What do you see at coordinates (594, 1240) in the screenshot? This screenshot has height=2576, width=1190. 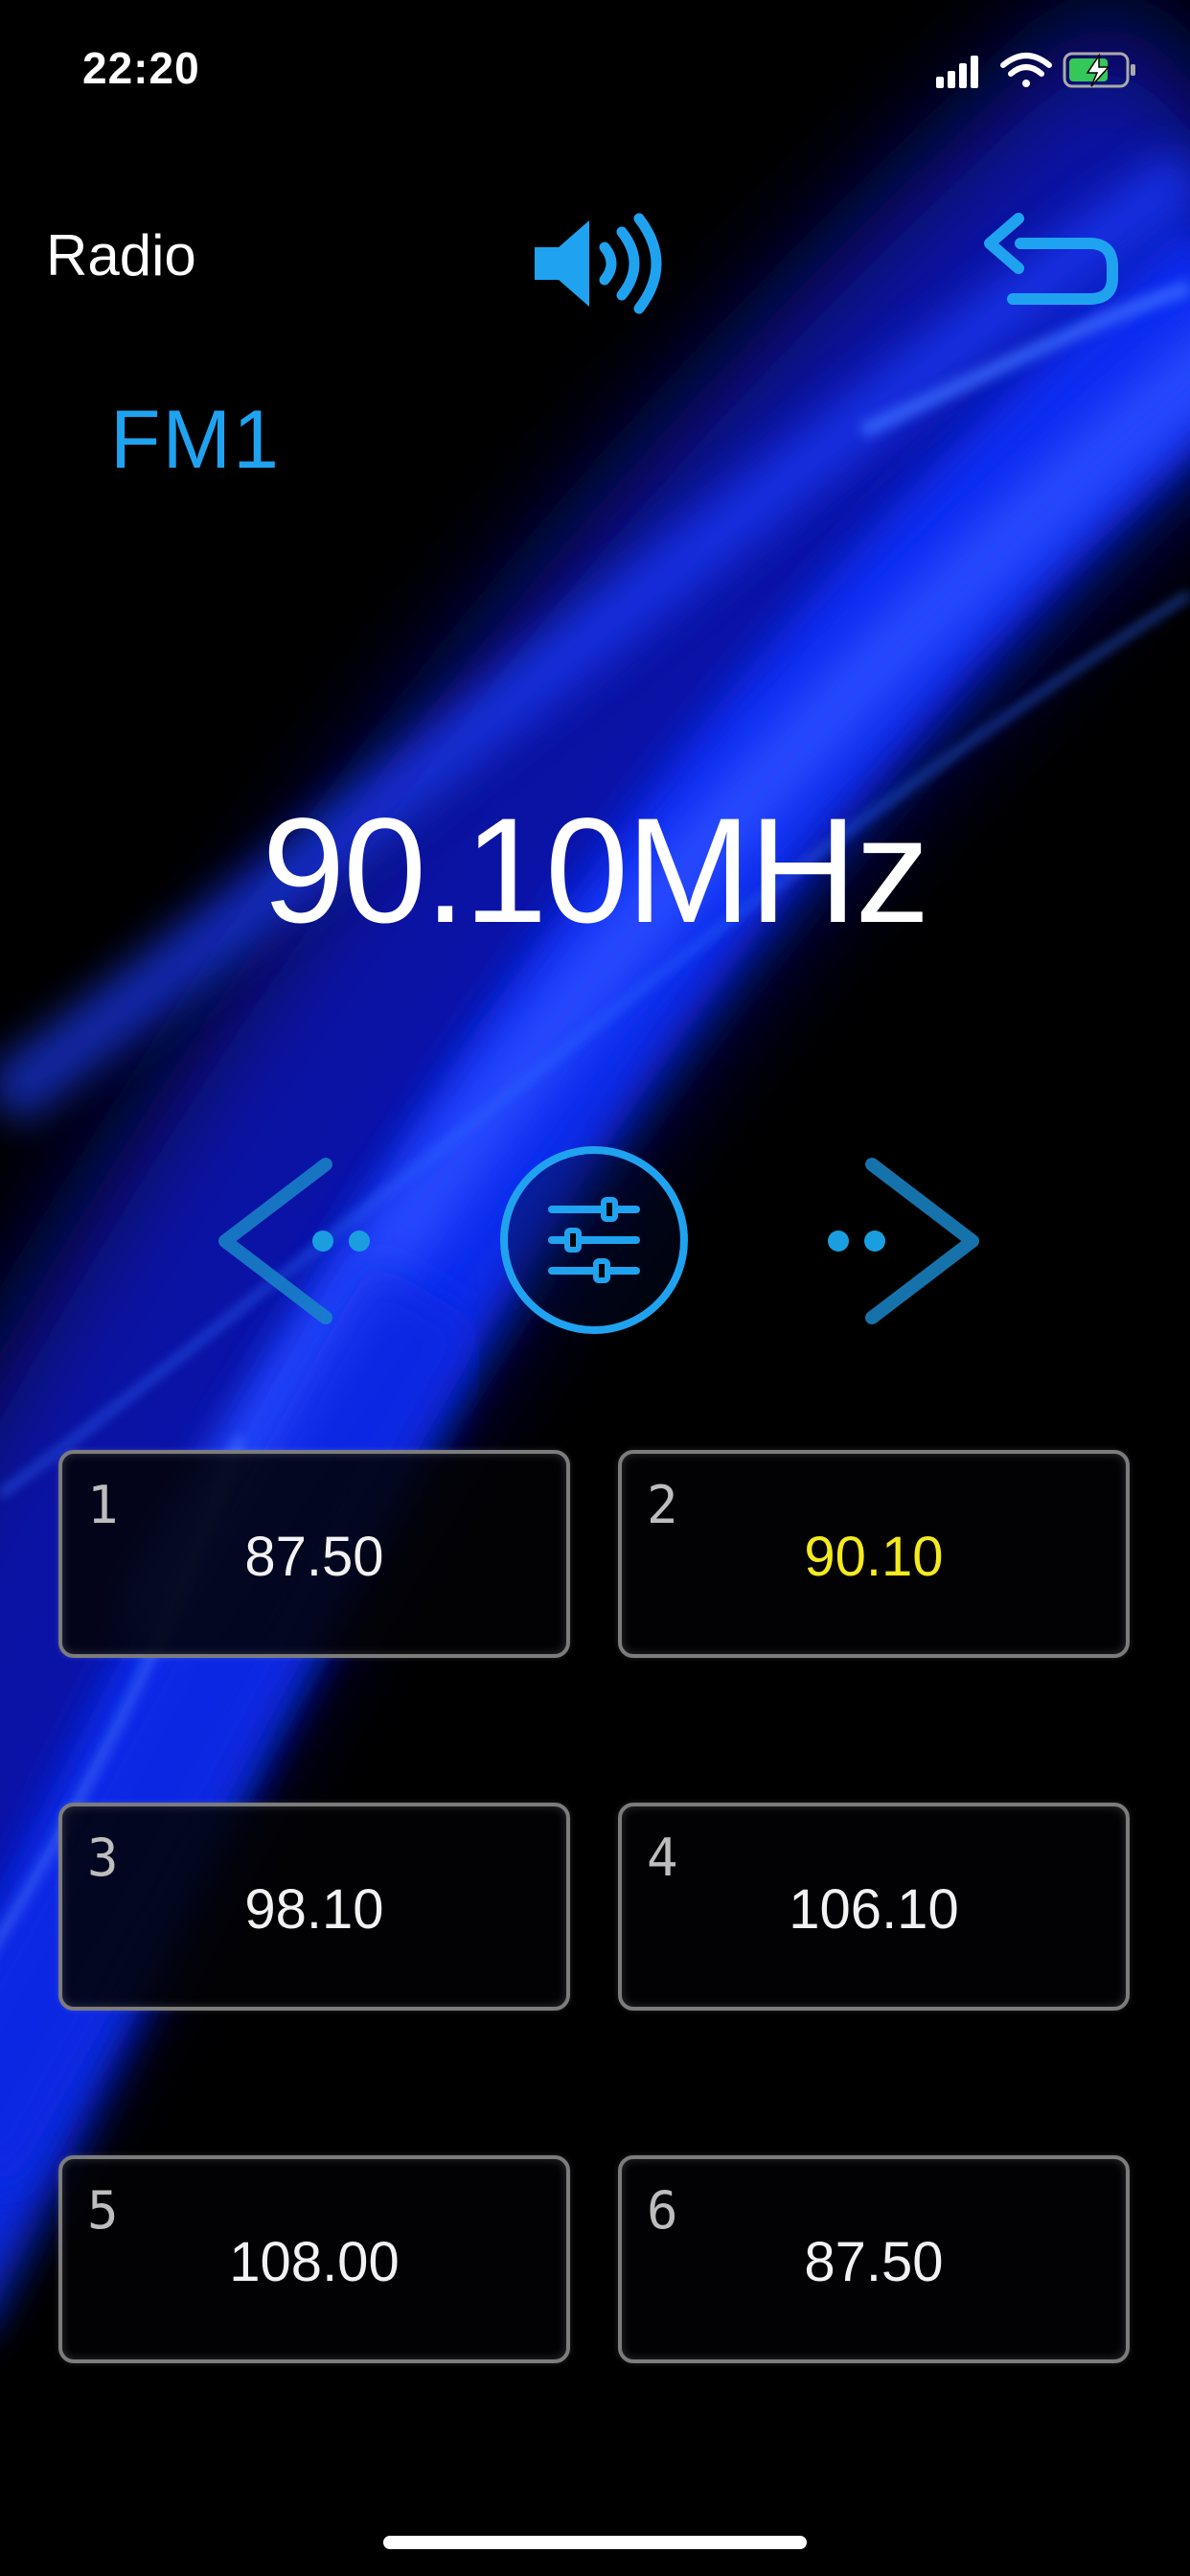 I see `equalizer-settings-icon` at bounding box center [594, 1240].